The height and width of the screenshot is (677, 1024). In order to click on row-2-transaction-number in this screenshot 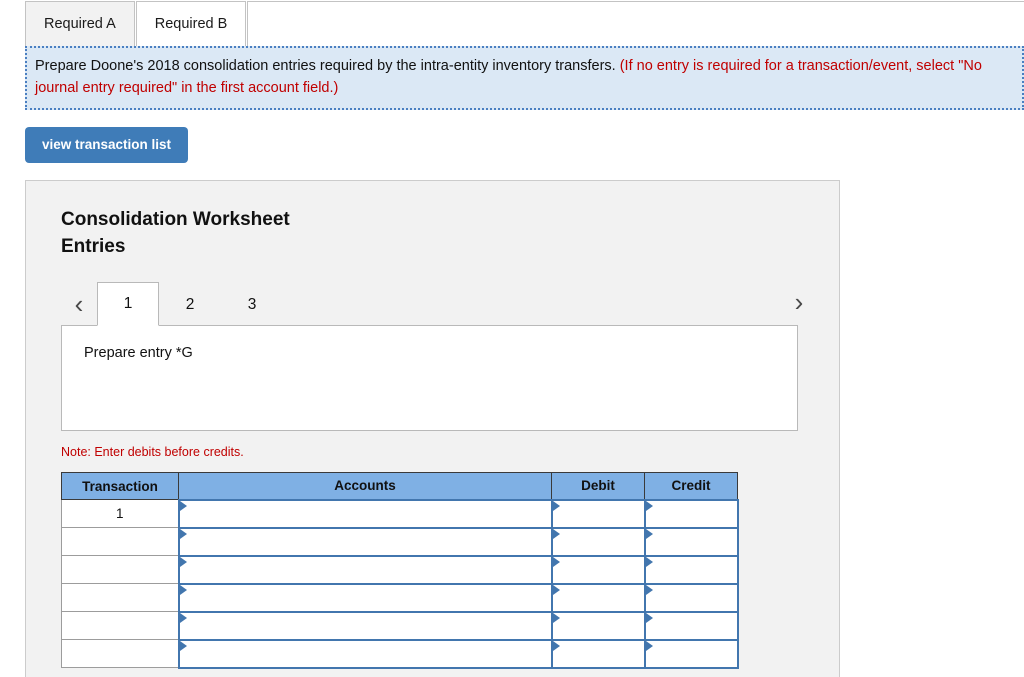, I will do `click(120, 542)`.